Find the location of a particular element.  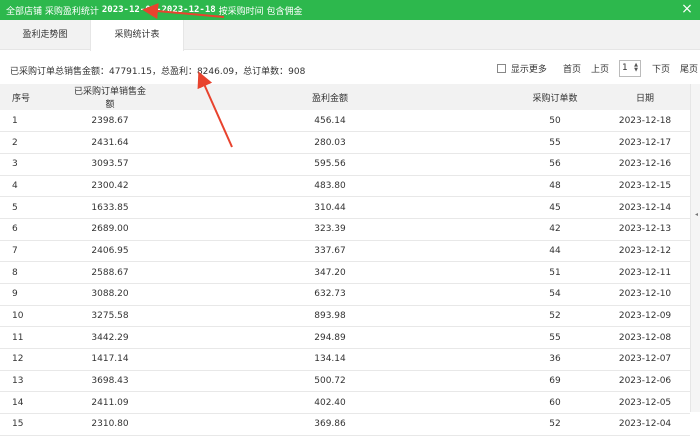

table-row: 2 2431.64 280.03 55 2023-12-17 is located at coordinates (345, 143).